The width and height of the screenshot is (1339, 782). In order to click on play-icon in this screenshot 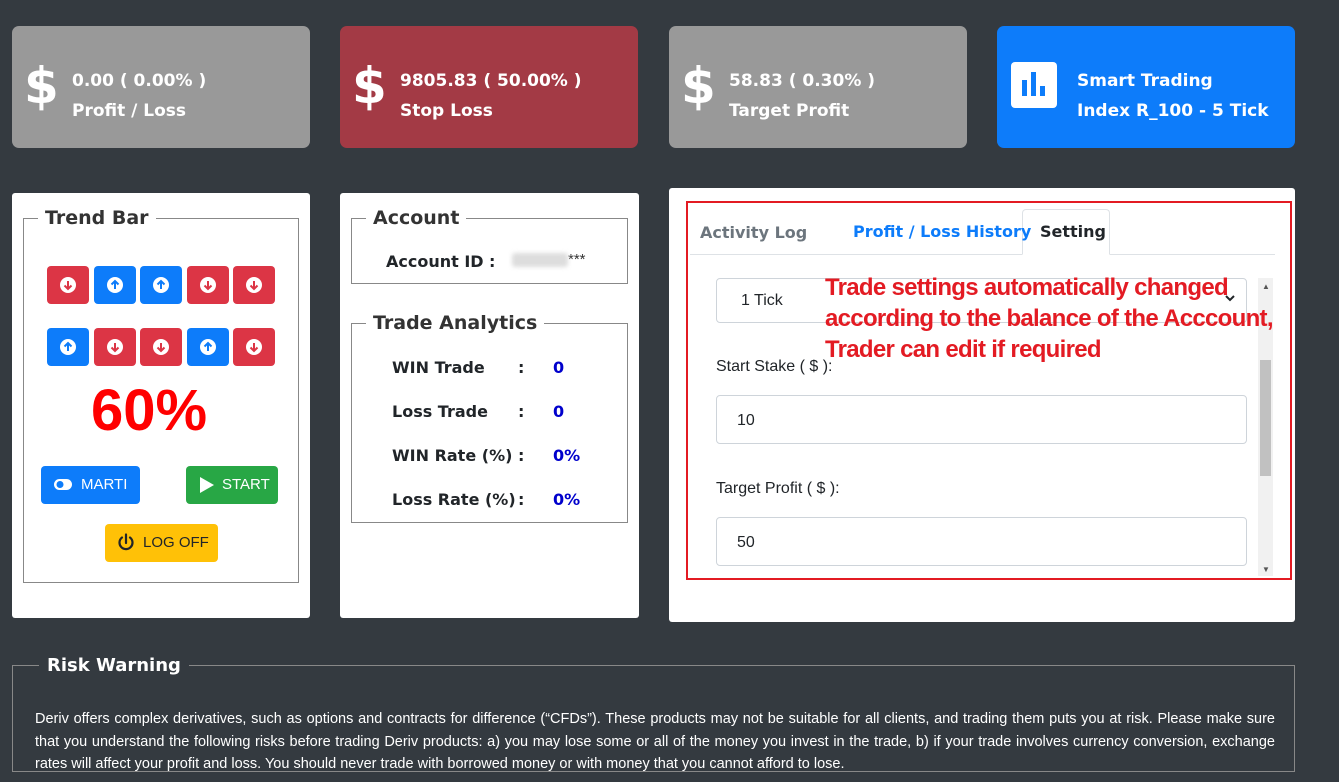, I will do `click(207, 492)`.